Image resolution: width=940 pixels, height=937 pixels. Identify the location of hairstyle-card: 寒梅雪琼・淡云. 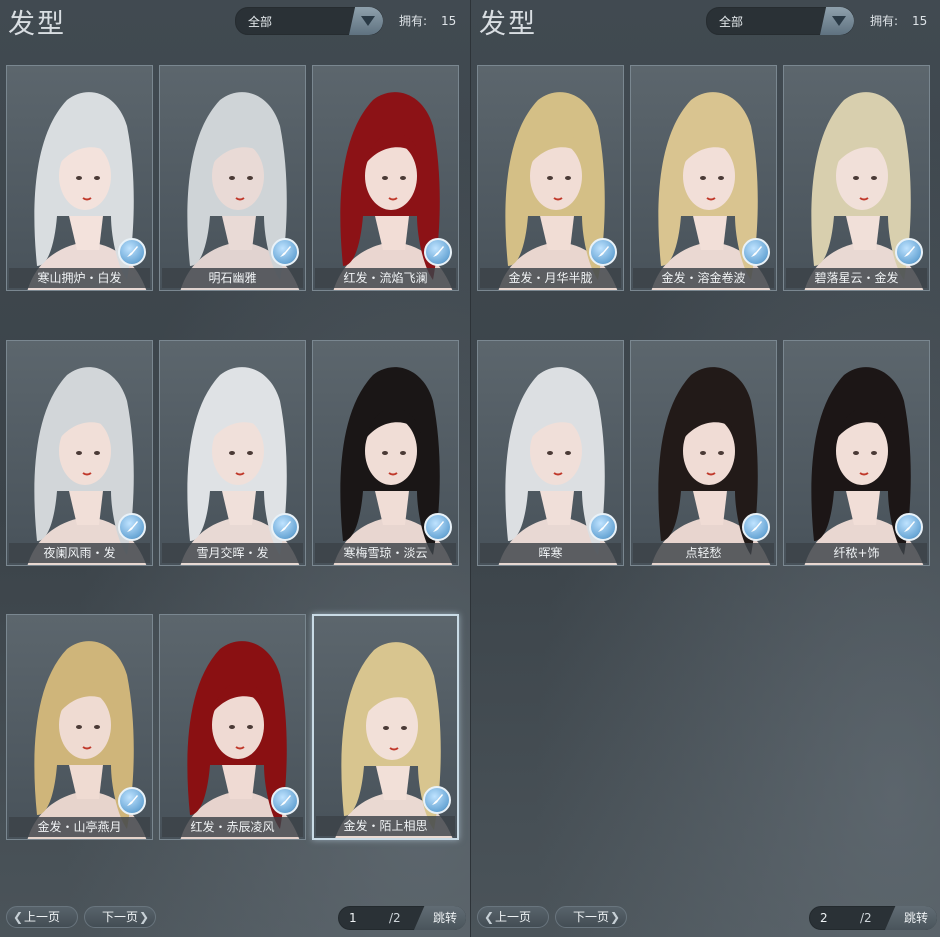
(385, 453).